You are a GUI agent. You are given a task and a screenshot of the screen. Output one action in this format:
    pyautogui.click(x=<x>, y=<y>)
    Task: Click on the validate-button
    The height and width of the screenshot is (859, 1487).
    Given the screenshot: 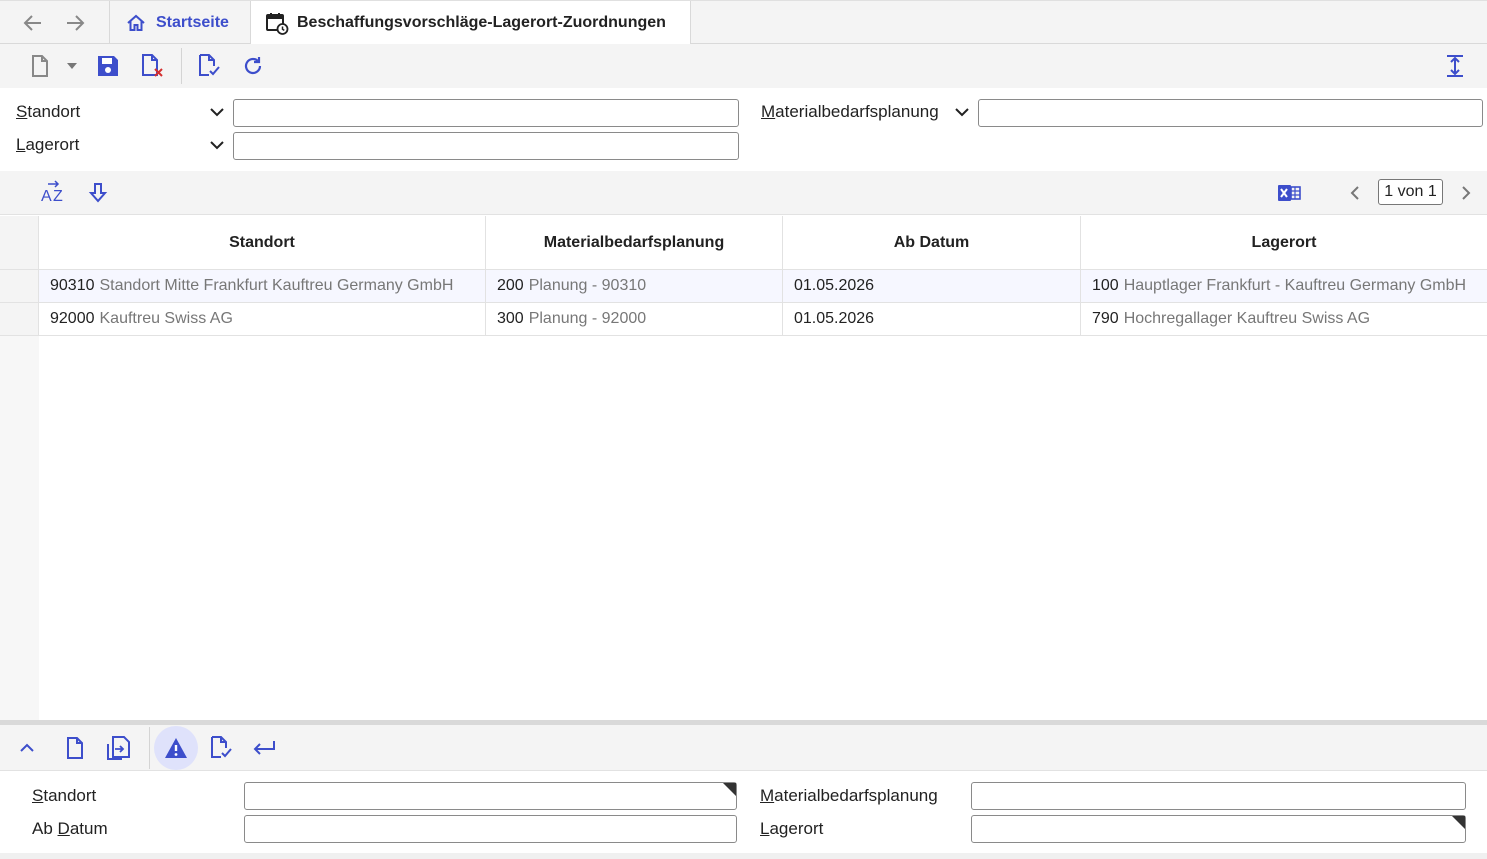 What is the action you would take?
    pyautogui.click(x=209, y=66)
    